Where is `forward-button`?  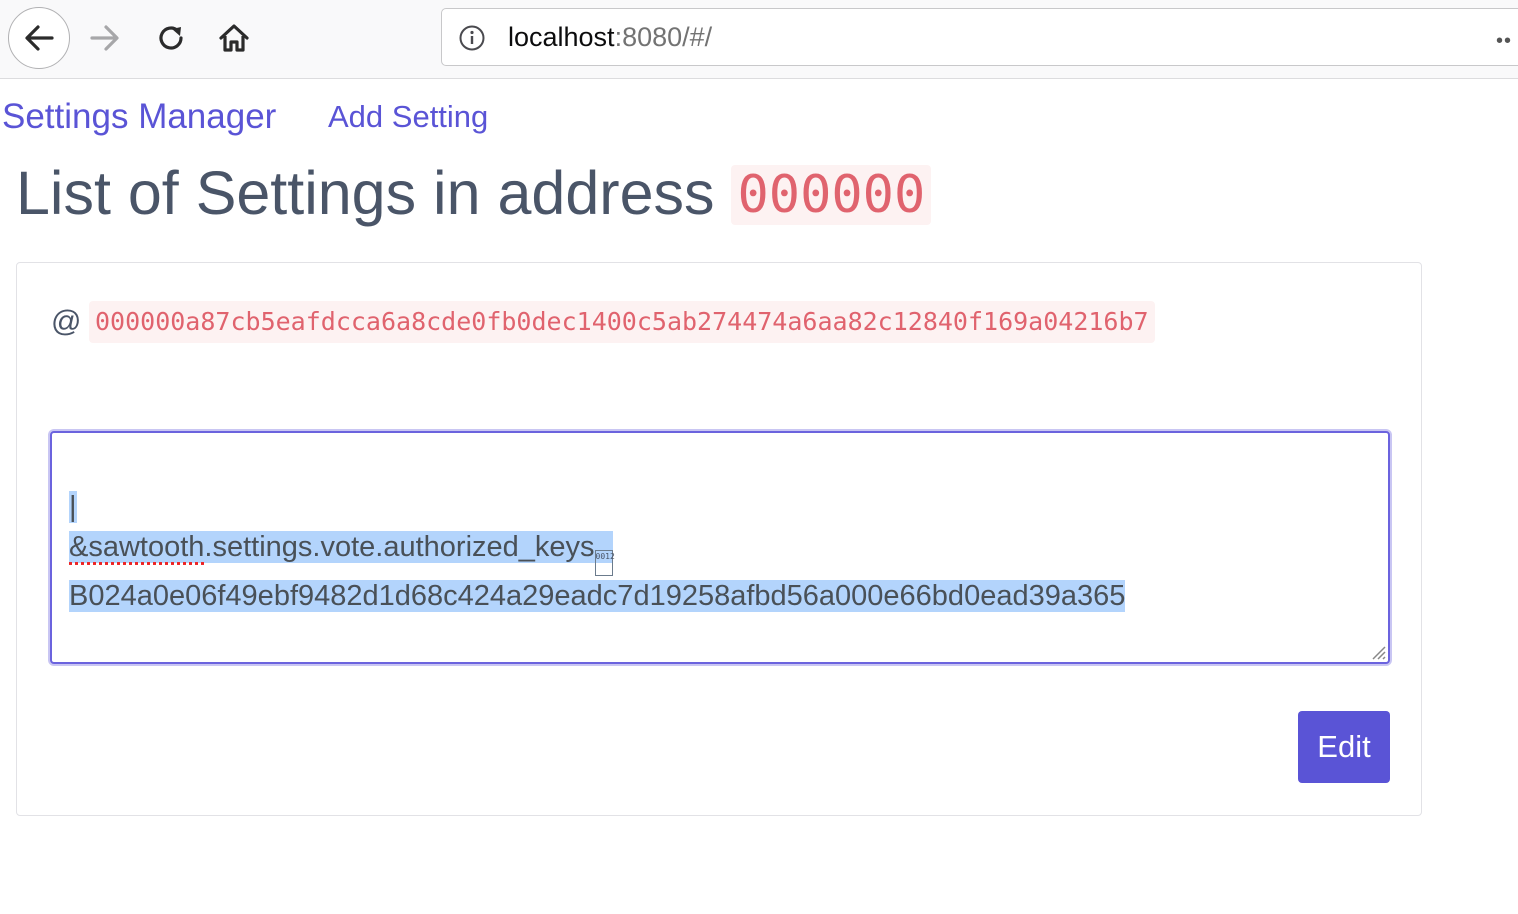 forward-button is located at coordinates (105, 38).